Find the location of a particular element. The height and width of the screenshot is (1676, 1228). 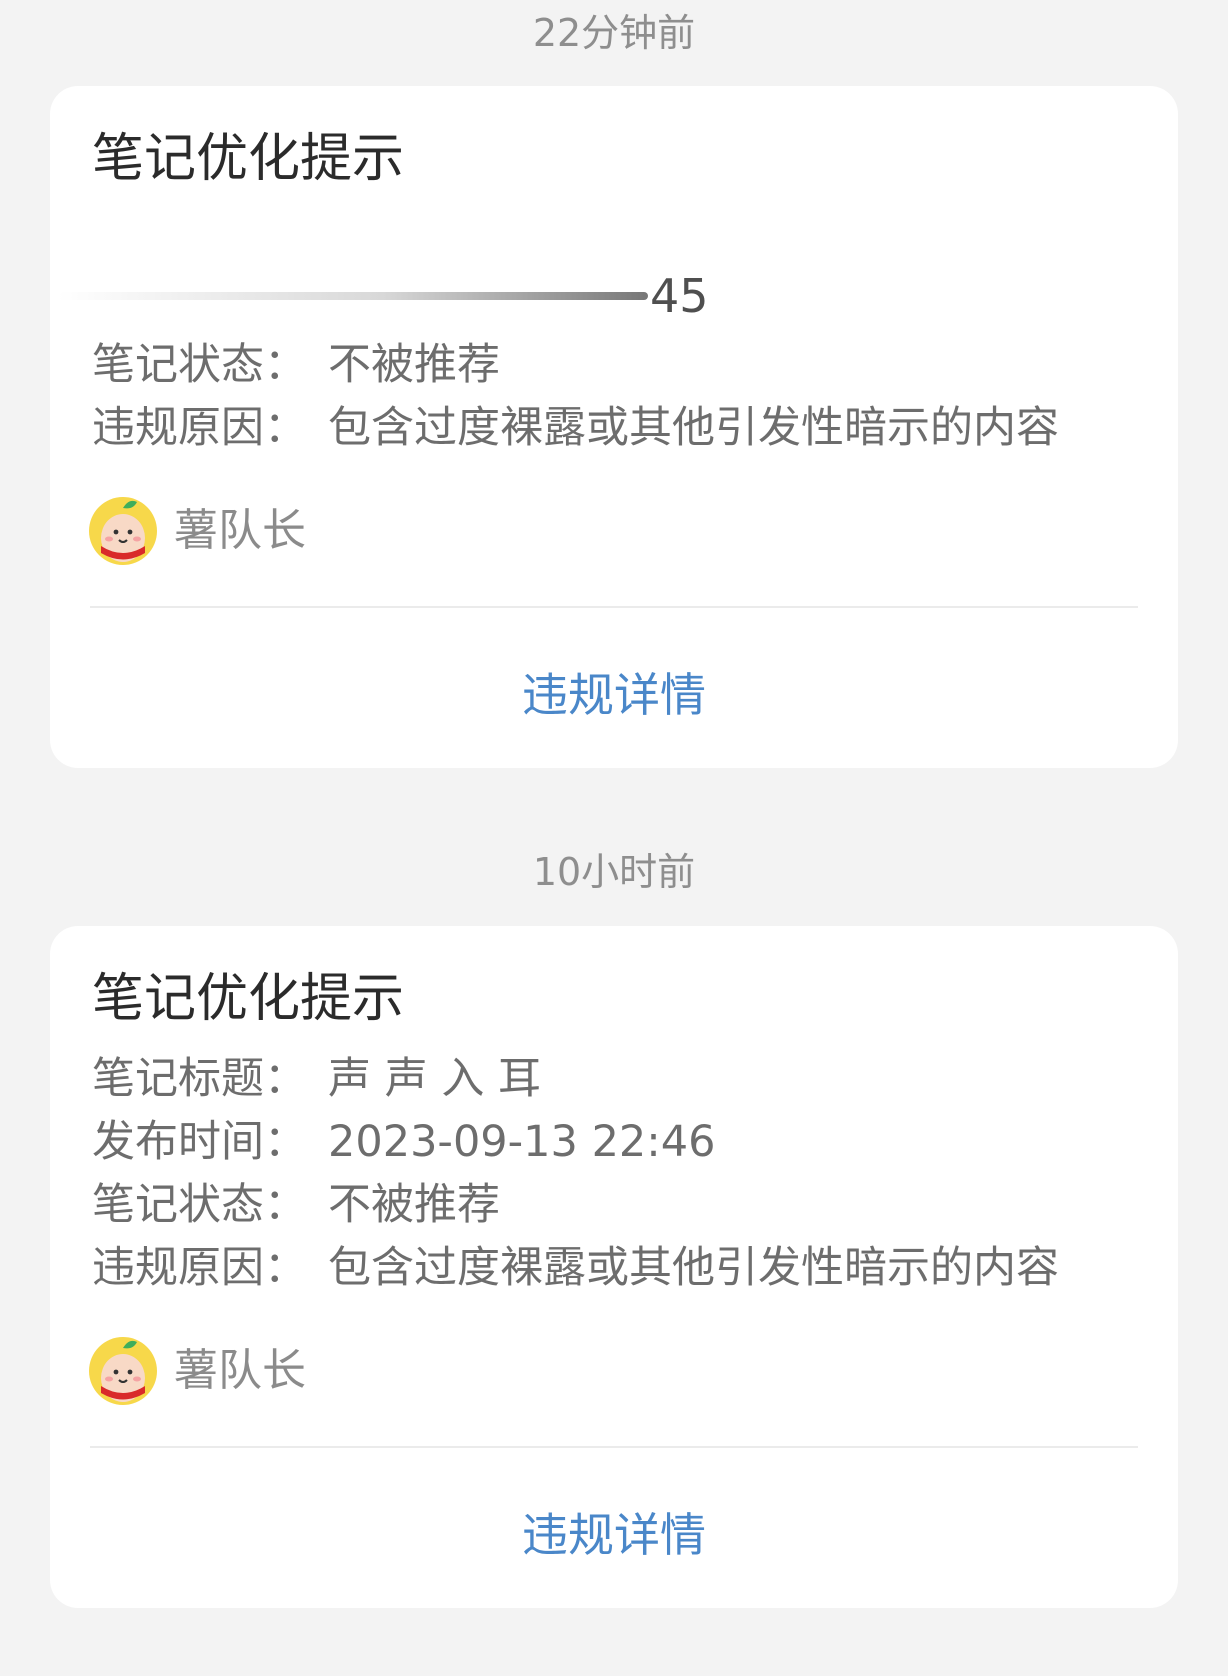

field-value: 2023-09-13 22:46 is located at coordinates (522, 1142).